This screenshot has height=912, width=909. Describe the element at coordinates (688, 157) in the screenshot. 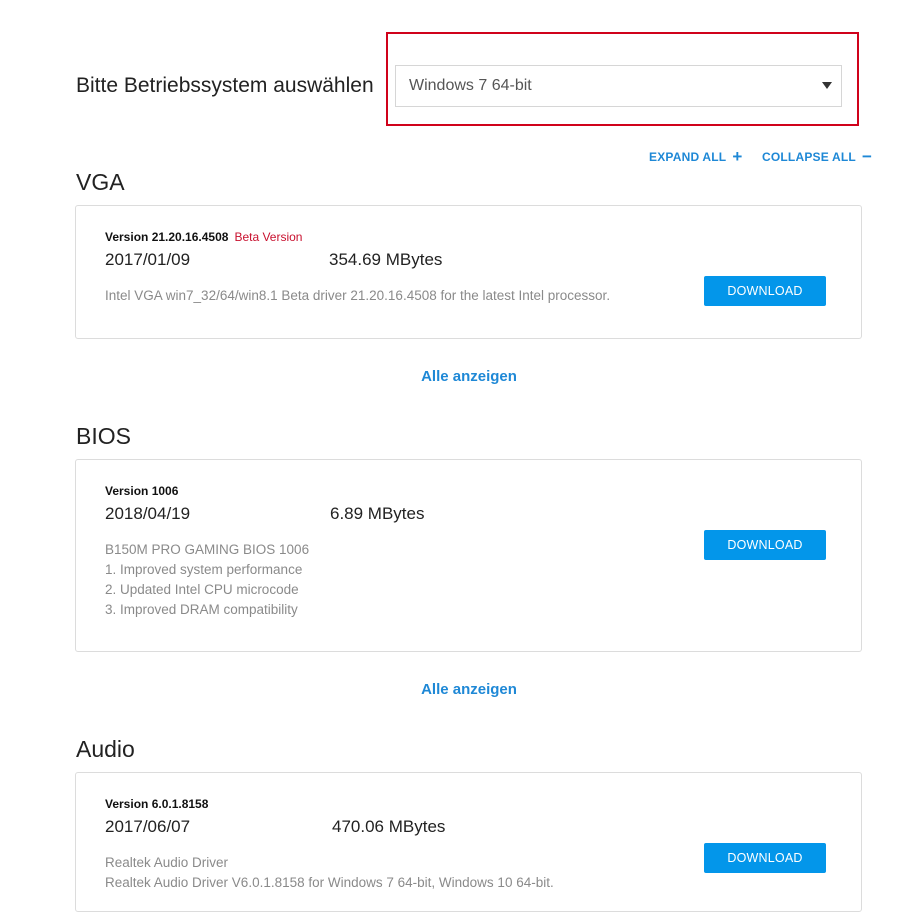

I see `expand-all-label: EXPAND ALL` at that location.